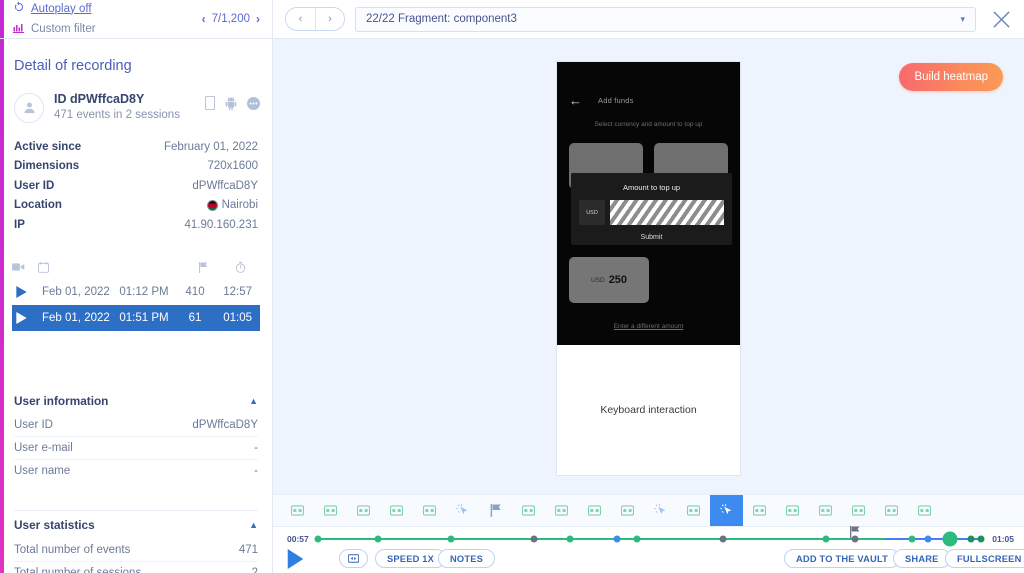  Describe the element at coordinates (651, 233) in the screenshot. I see `modal-submit-button: Submit` at that location.